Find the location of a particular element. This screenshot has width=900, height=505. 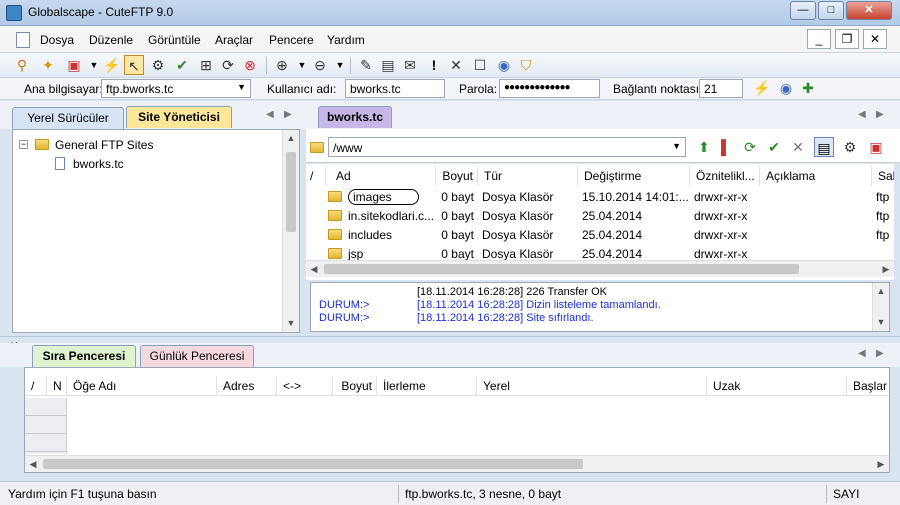

col-local: Yerel is located at coordinates (592, 386).